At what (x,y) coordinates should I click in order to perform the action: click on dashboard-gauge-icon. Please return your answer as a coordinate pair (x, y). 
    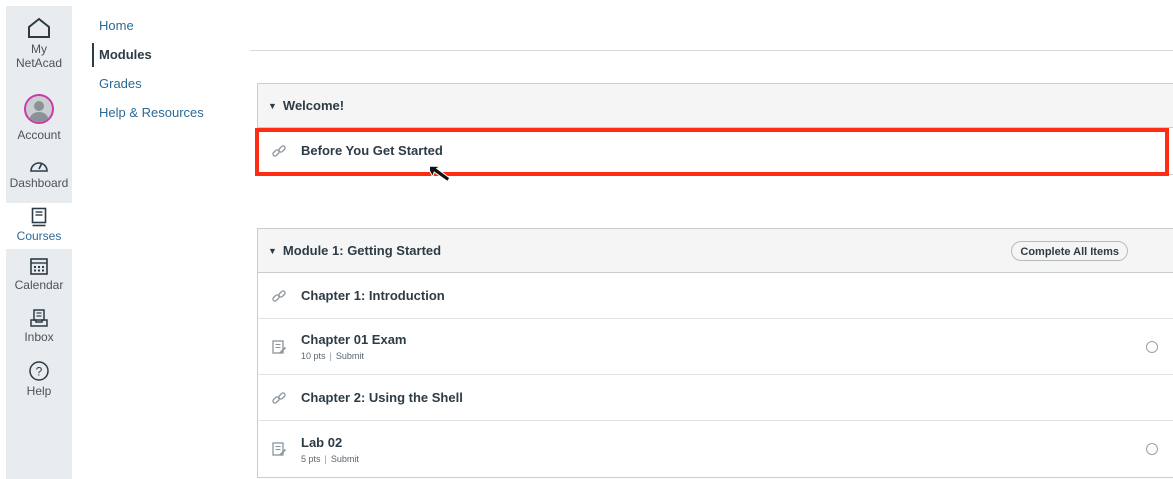
    Looking at the image, I should click on (39, 167).